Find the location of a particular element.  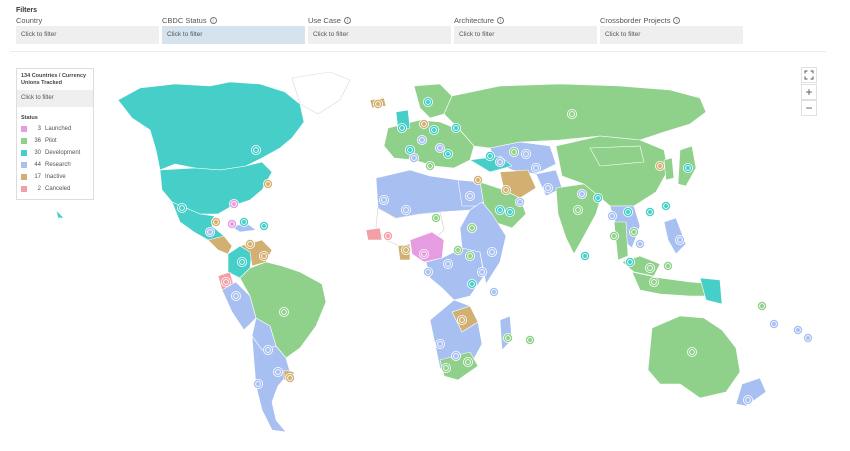

region-korea is located at coordinates (669, 169).